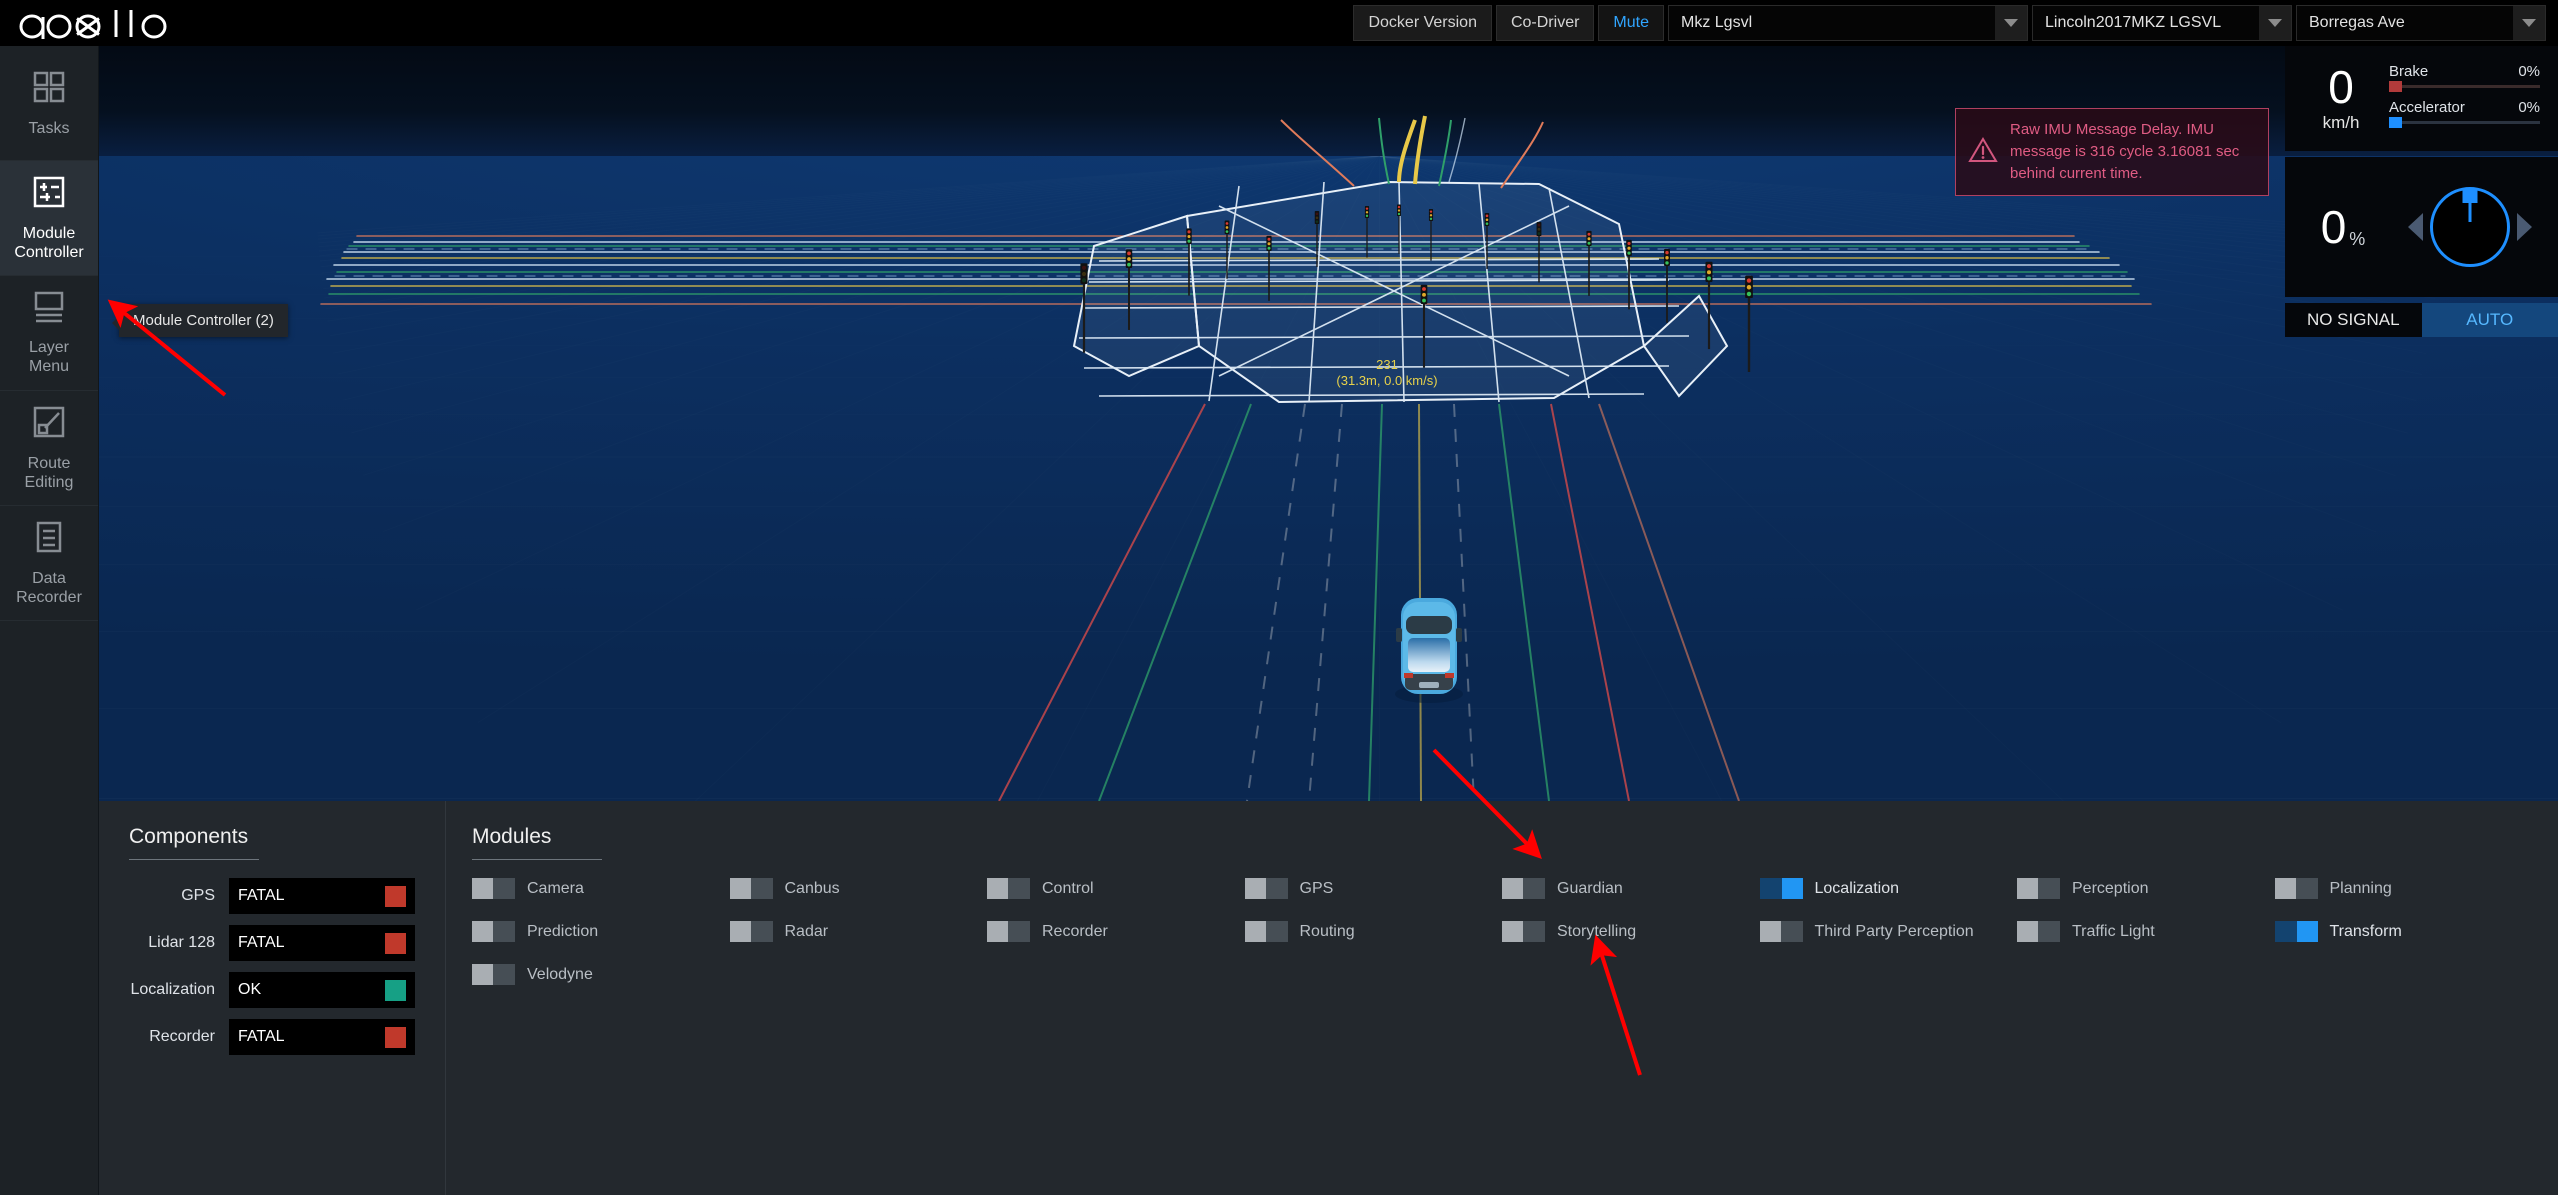 Image resolution: width=2558 pixels, height=1195 pixels. I want to click on sidebar-item-label: Data Recorder, so click(49, 588).